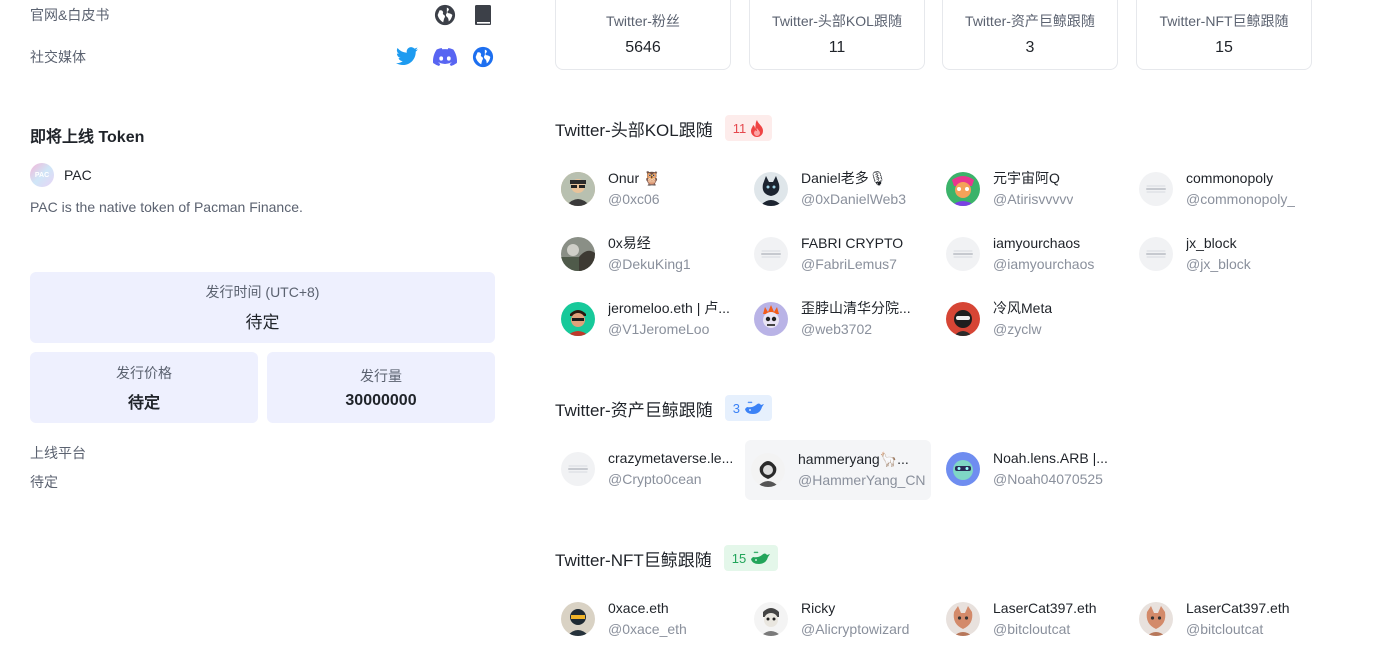 The height and width of the screenshot is (656, 1396). Describe the element at coordinates (1211, 243) in the screenshot. I see `follower-name: jx_block` at that location.